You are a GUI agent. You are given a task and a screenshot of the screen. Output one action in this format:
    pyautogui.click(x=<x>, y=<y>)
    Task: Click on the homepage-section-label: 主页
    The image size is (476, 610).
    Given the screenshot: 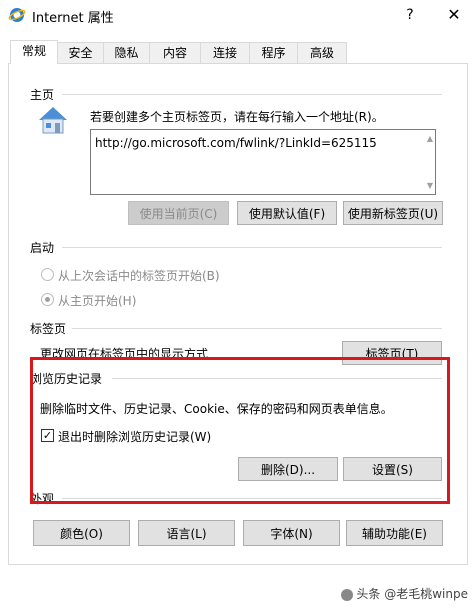 What is the action you would take?
    pyautogui.click(x=44, y=94)
    